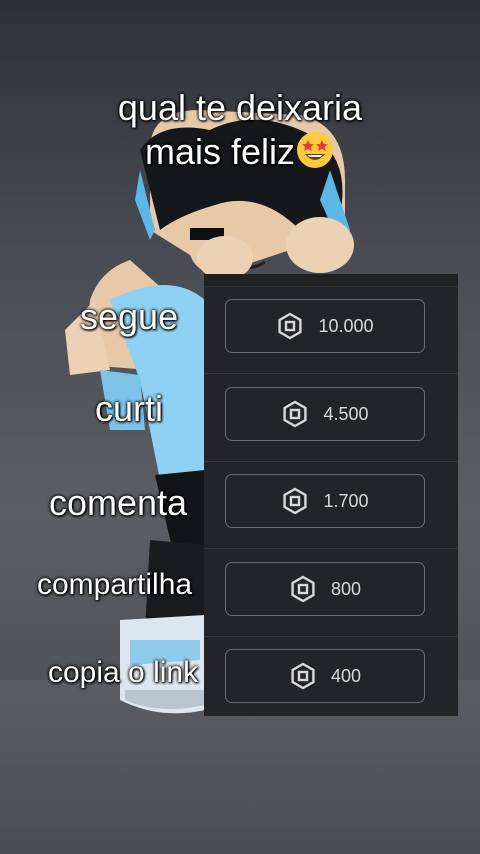 Image resolution: width=480 pixels, height=854 pixels. Describe the element at coordinates (325, 589) in the screenshot. I see `robux-button-800: 800` at that location.